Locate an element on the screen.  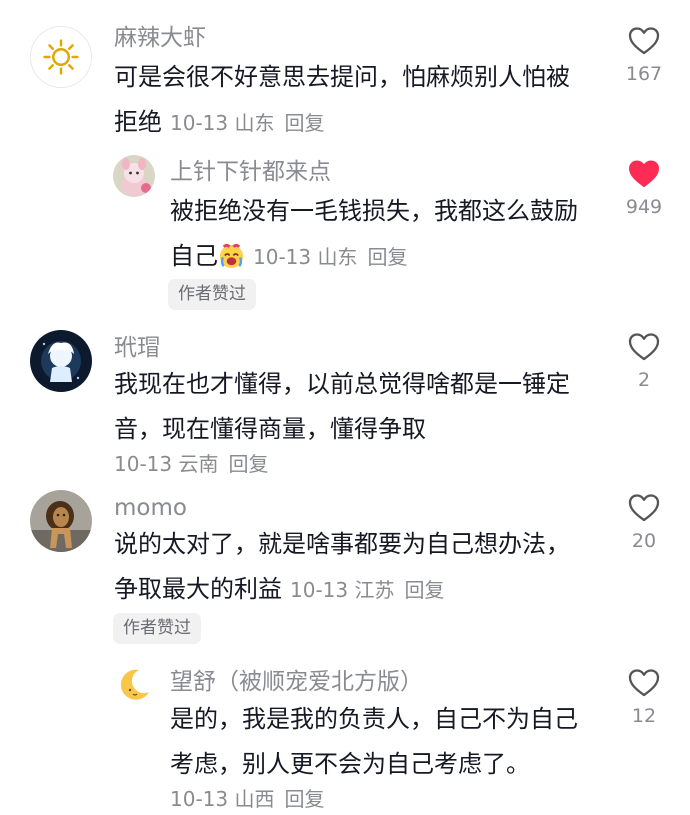
comment-text-line: 争取最大的利益 10-13 江苏 回复 is located at coordinates (342, 590).